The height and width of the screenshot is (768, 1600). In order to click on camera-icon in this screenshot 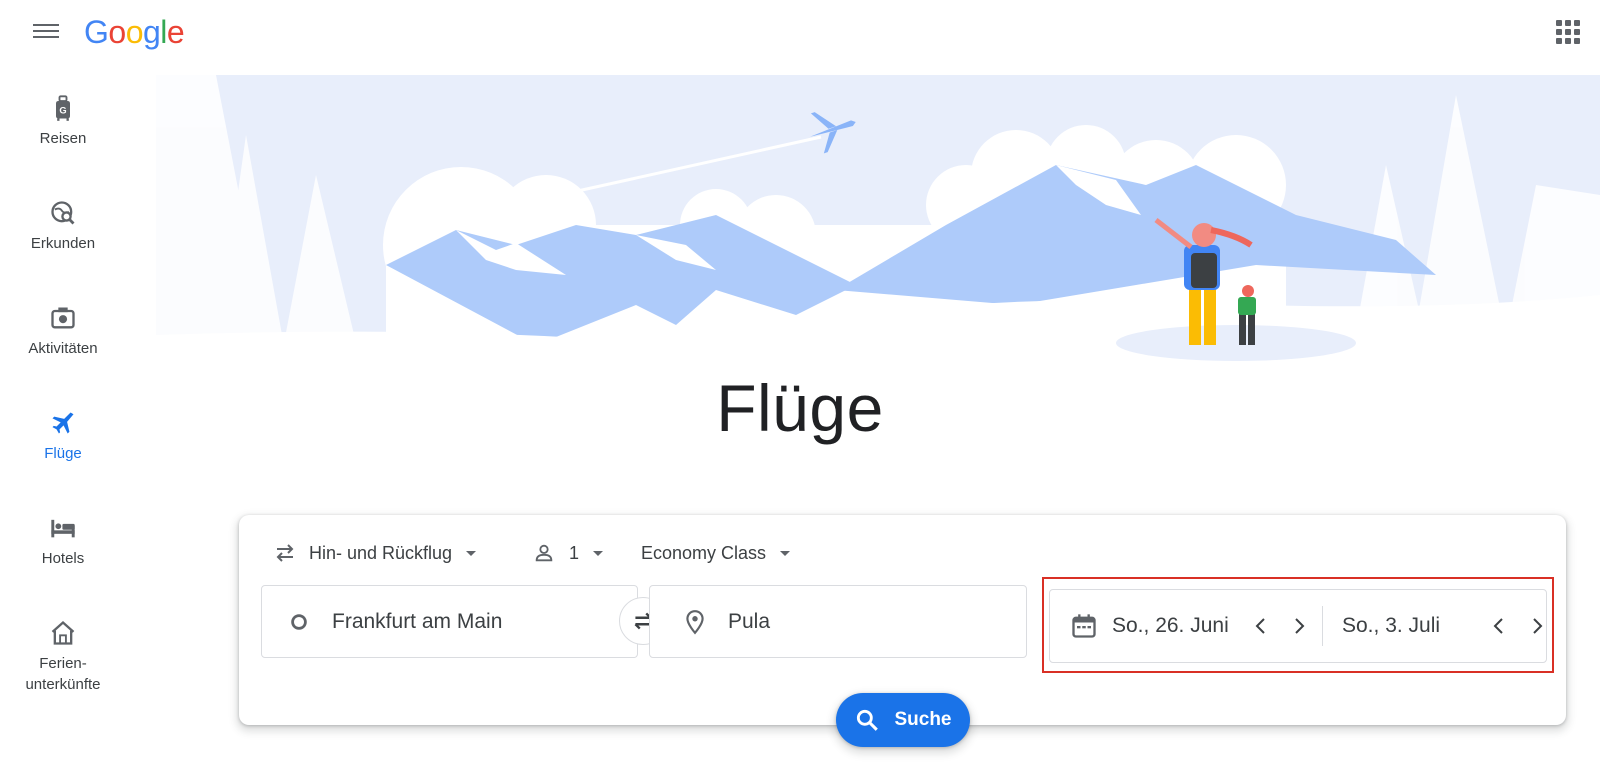, I will do `click(63, 318)`.